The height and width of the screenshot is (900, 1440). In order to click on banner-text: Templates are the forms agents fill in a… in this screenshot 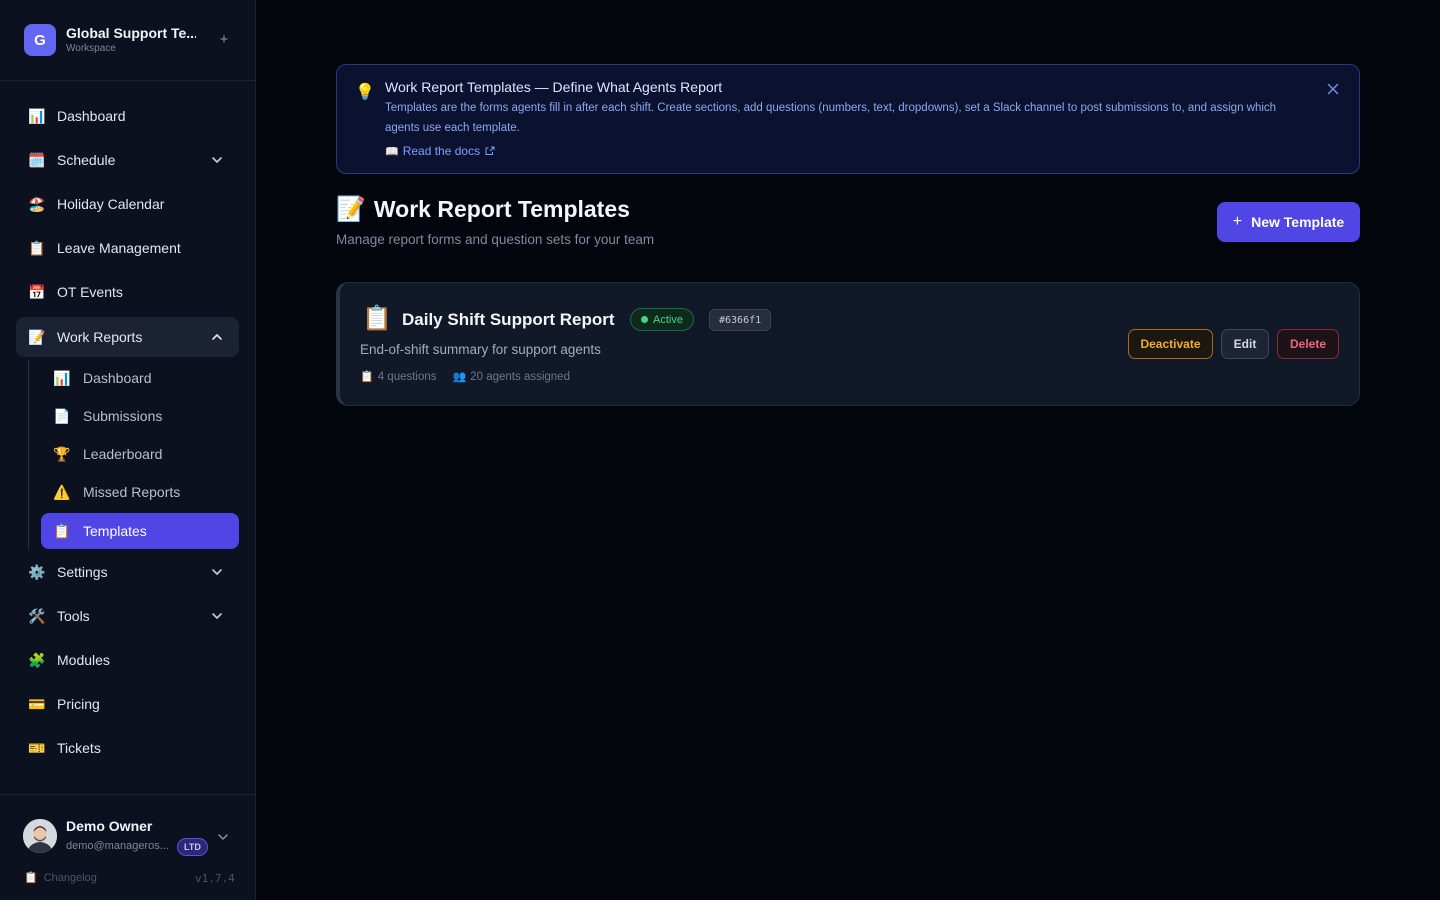, I will do `click(831, 118)`.